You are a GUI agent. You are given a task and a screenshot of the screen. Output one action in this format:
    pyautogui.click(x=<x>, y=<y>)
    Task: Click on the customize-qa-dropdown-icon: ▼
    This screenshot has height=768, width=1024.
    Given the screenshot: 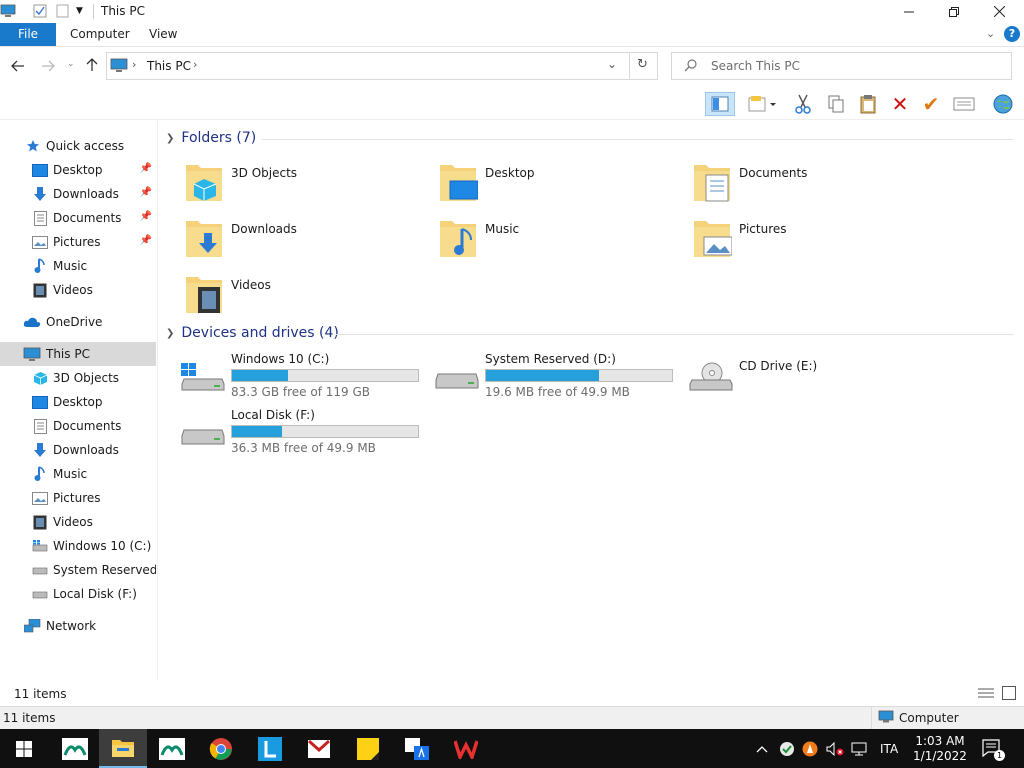 What is the action you would take?
    pyautogui.click(x=83, y=13)
    